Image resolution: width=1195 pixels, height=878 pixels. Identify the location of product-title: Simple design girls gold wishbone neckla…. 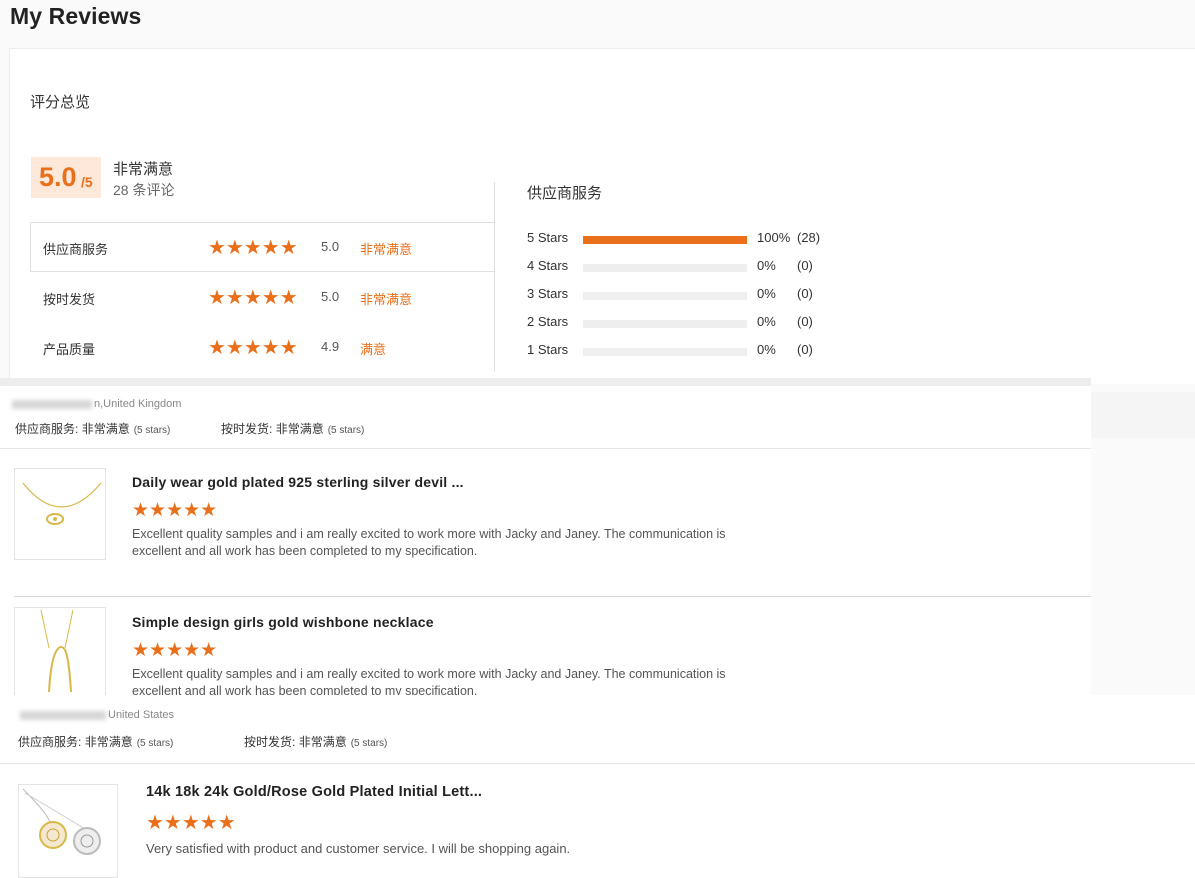
(283, 622).